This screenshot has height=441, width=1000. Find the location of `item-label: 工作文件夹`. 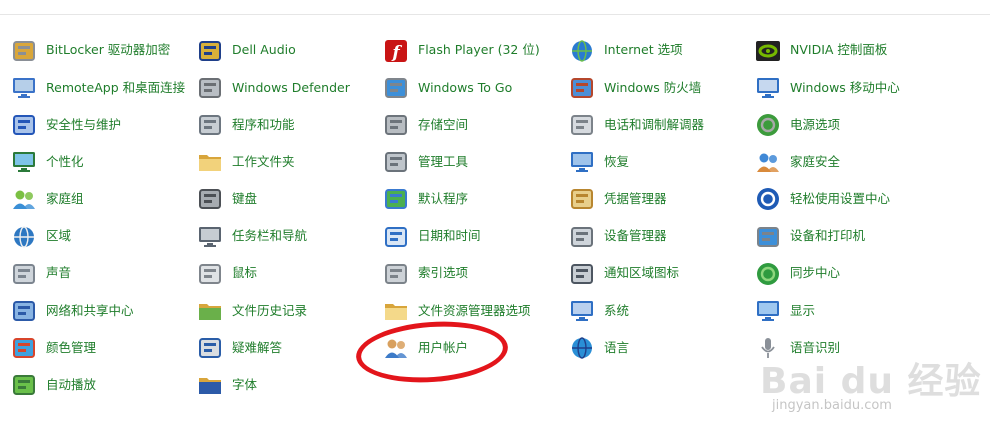

item-label: 工作文件夹 is located at coordinates (263, 161).